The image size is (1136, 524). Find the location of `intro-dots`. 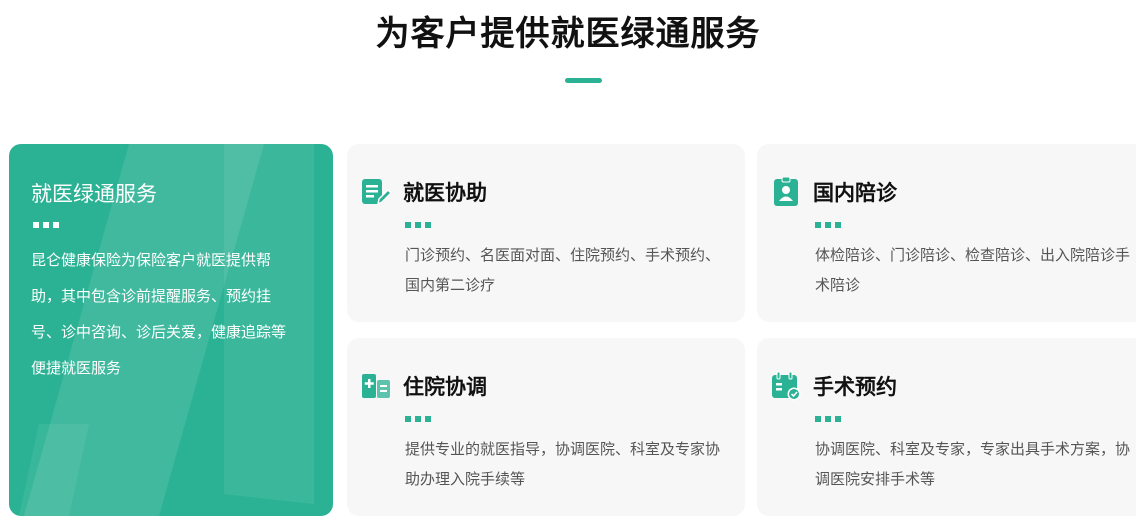

intro-dots is located at coordinates (46, 225).